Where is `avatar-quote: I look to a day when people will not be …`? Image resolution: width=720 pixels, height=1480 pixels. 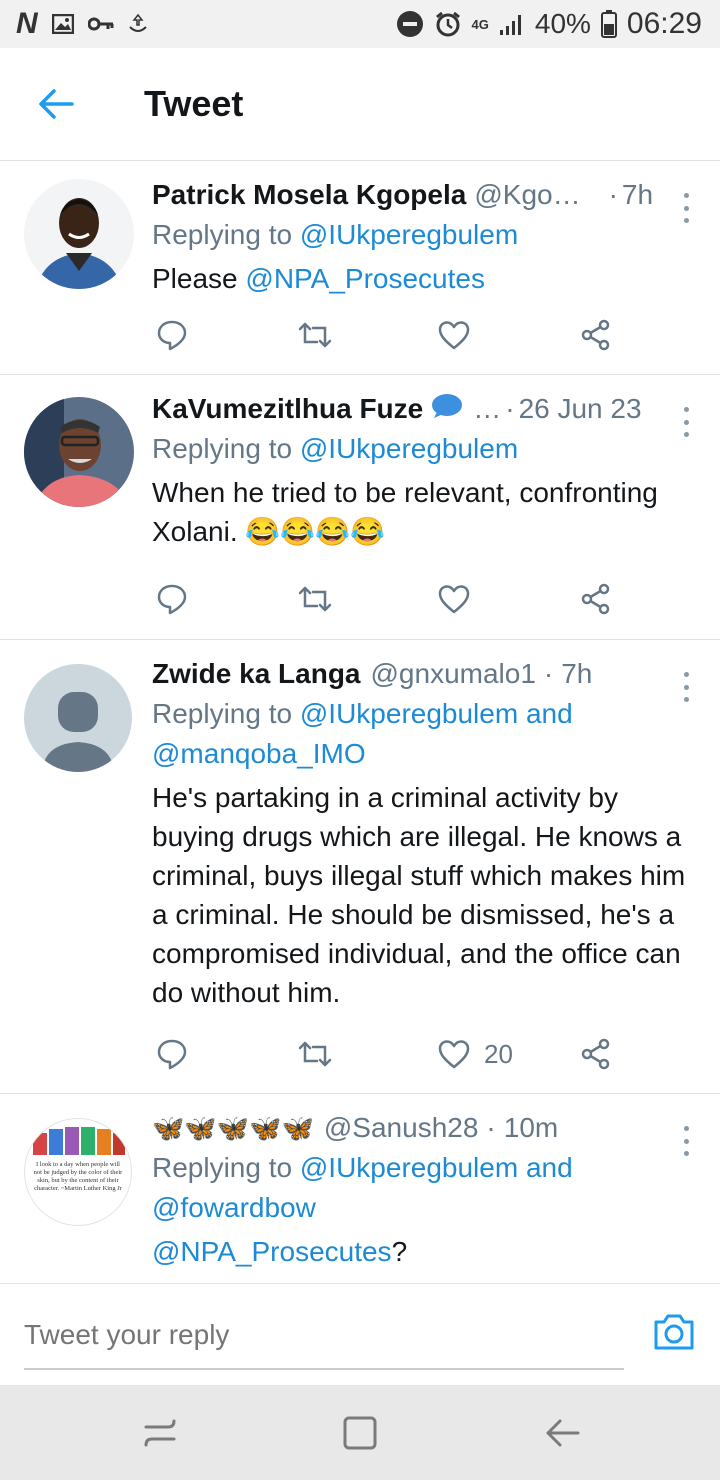 avatar-quote: I look to a day when people will not be … is located at coordinates (78, 1176).